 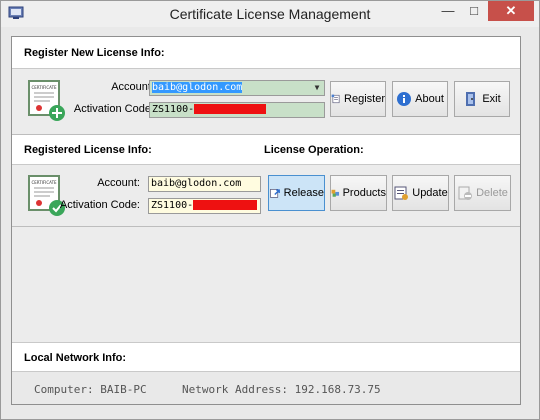 I want to click on registered-activation-value: ZS1100-, so click(x=172, y=205).